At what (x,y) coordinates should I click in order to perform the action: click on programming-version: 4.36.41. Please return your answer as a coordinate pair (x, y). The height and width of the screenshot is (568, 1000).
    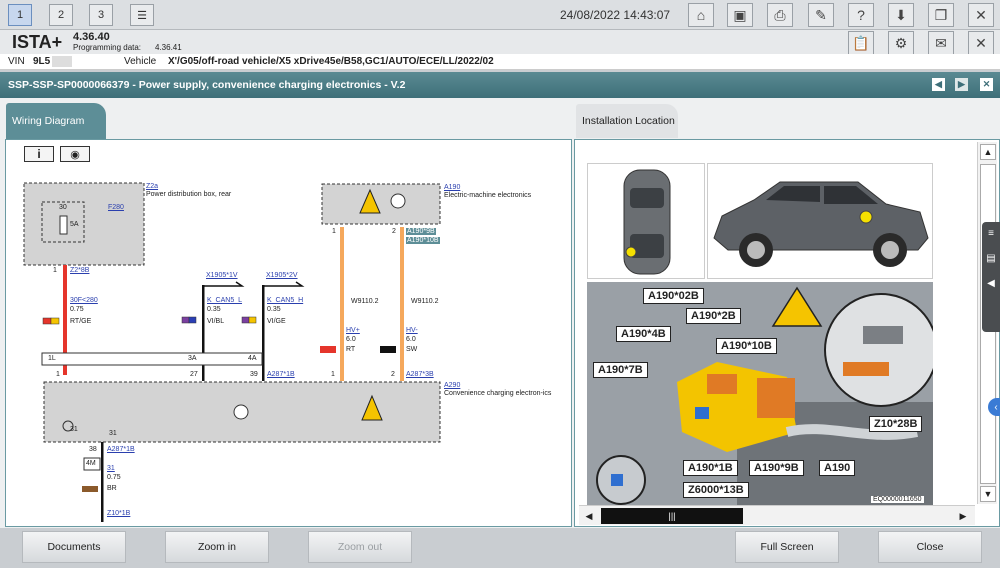
    Looking at the image, I should click on (168, 47).